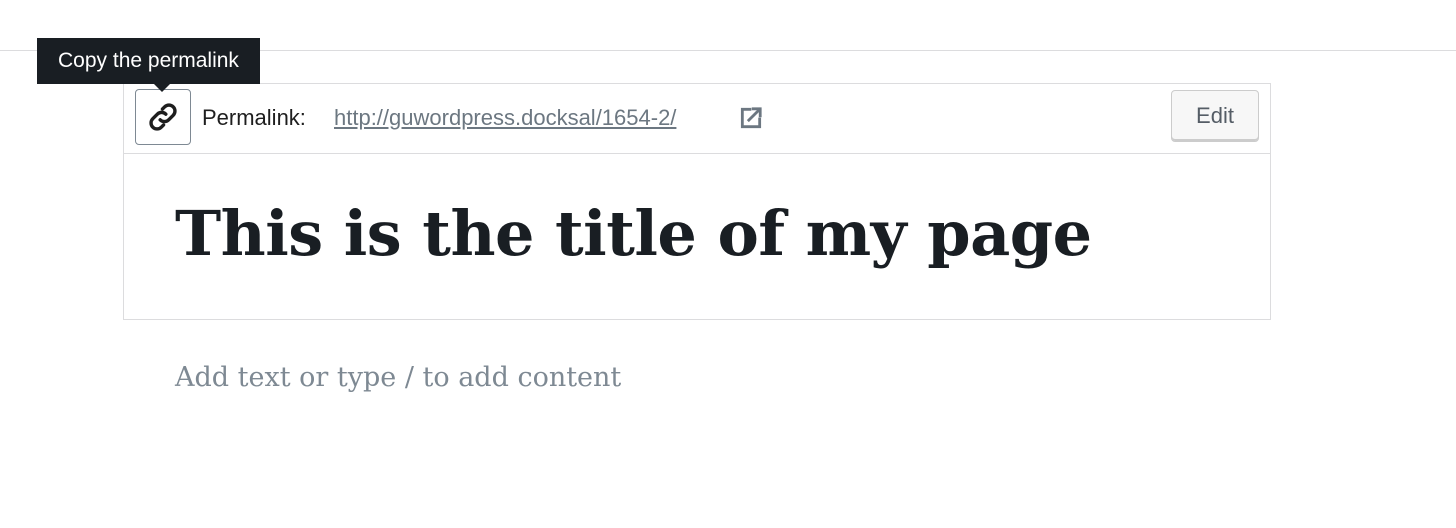 The height and width of the screenshot is (528, 1456). Describe the element at coordinates (751, 118) in the screenshot. I see `external-link-icon` at that location.